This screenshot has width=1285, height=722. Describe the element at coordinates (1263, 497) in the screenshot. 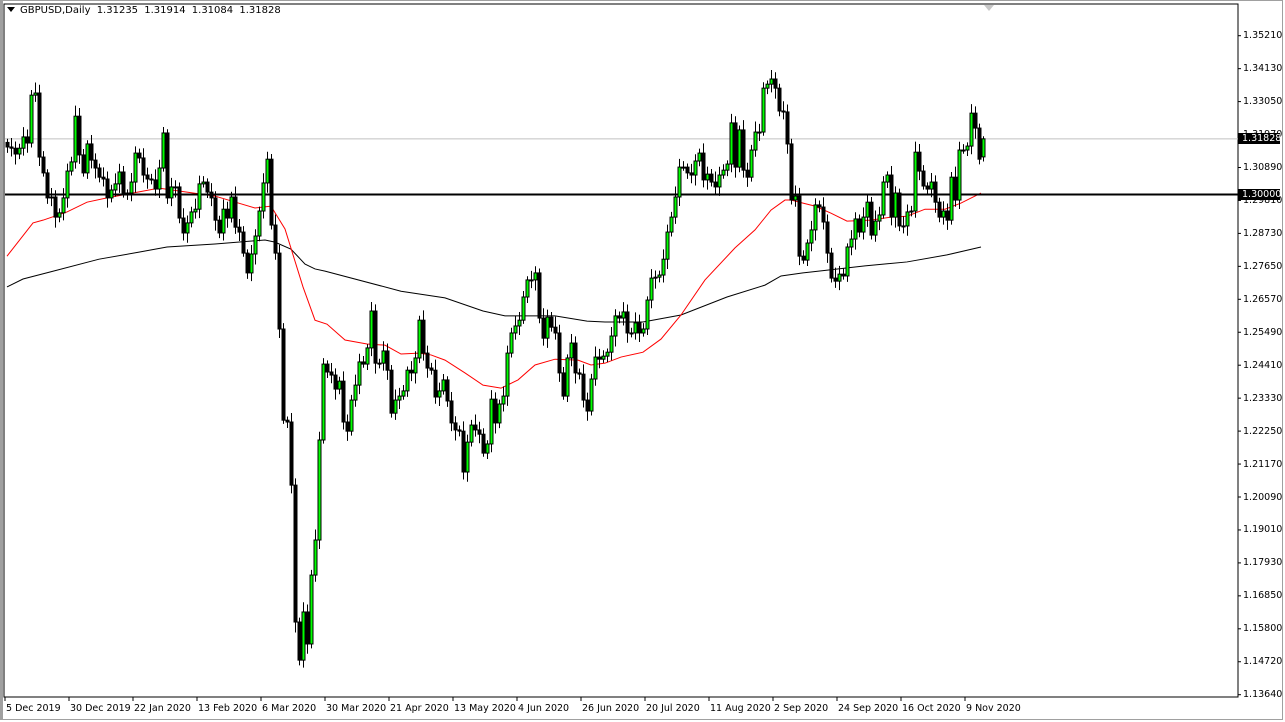

I see `price-tick-label: 1.20090` at that location.